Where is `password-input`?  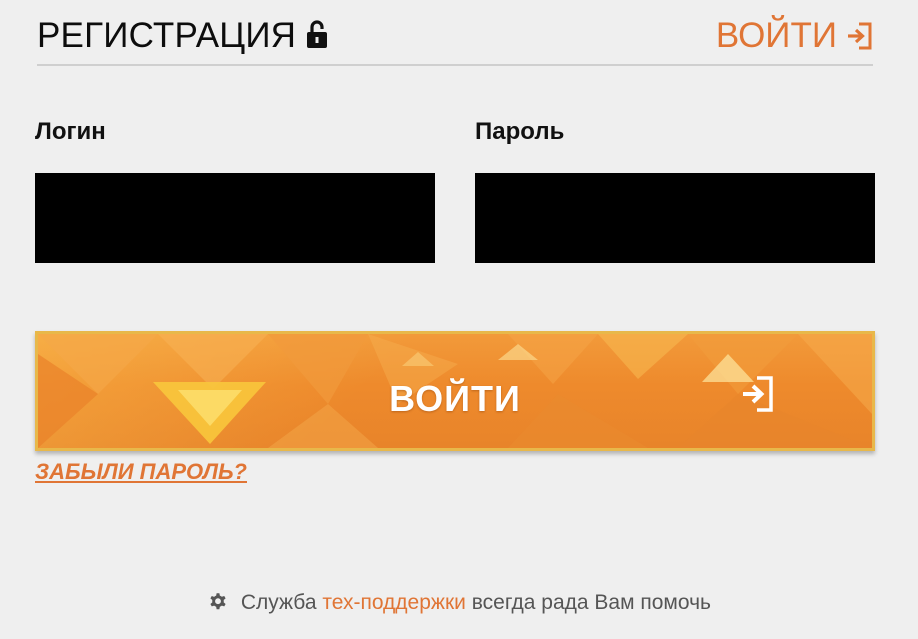
password-input is located at coordinates (675, 218).